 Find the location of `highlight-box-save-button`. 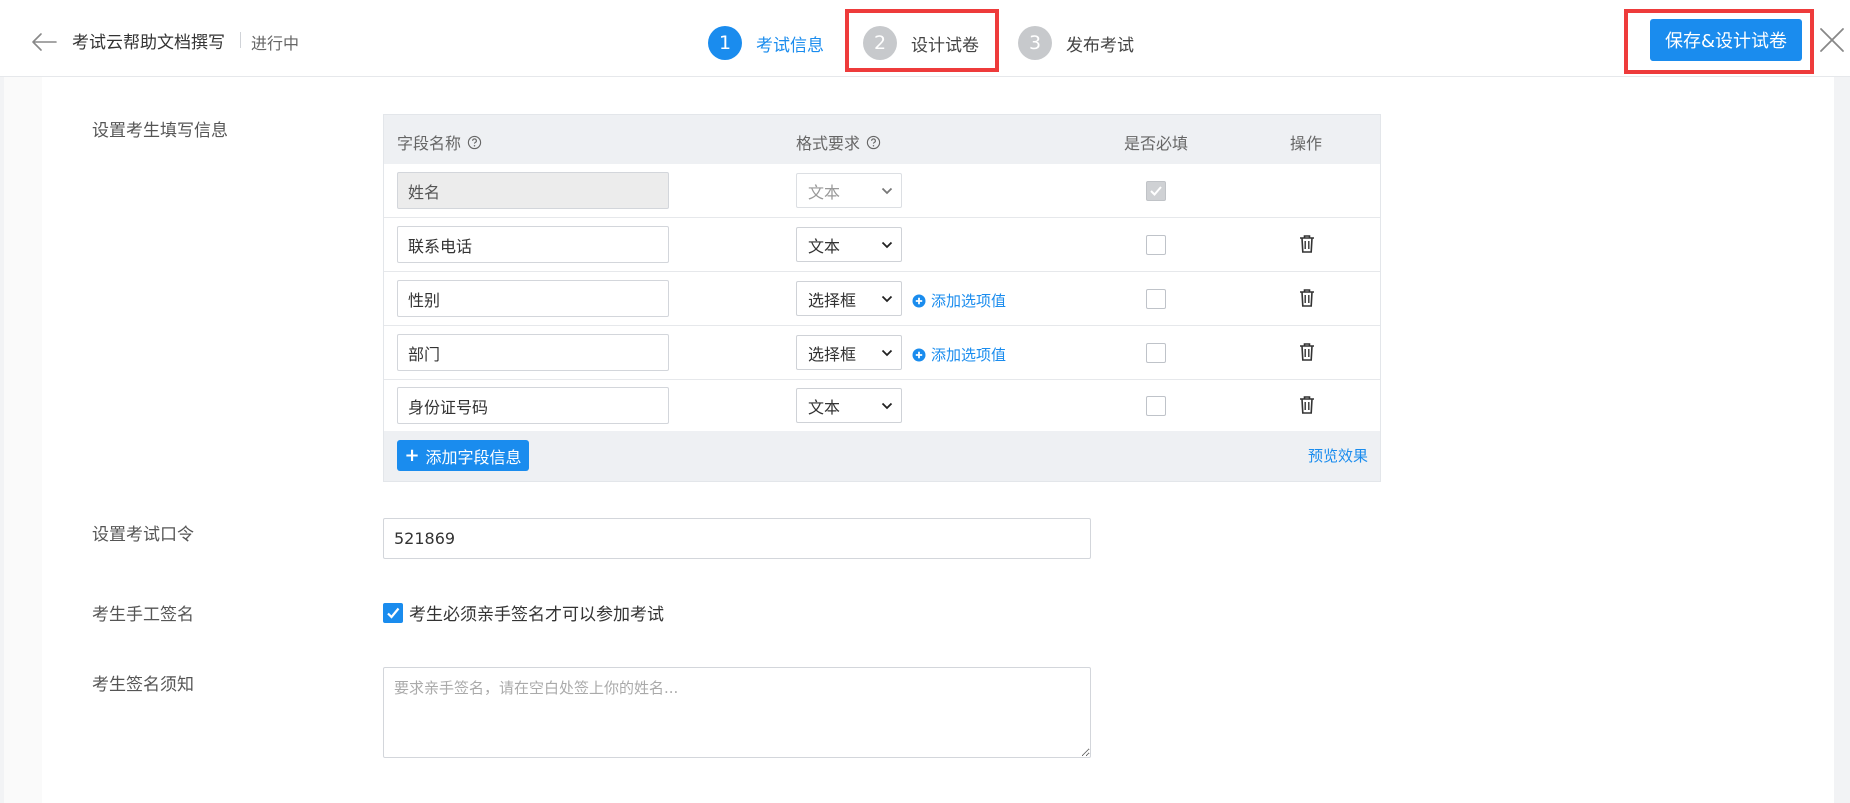

highlight-box-save-button is located at coordinates (1719, 41).